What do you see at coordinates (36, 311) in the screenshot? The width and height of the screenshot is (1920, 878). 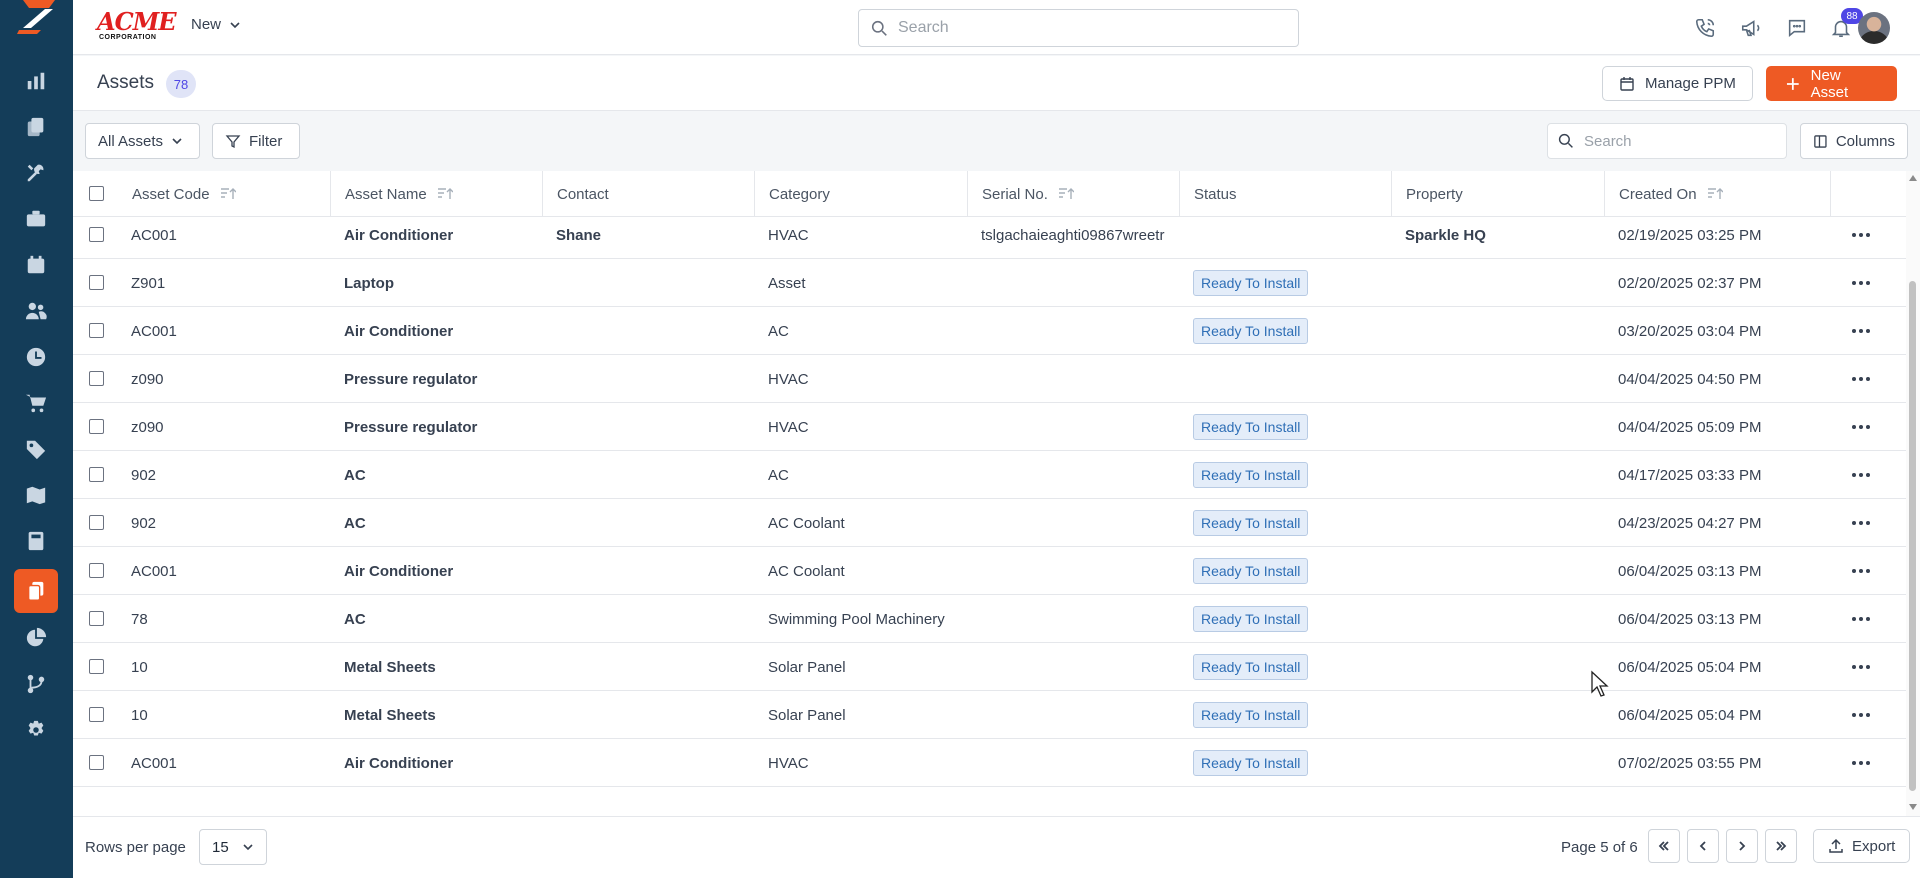 I see `sidebar-item-people` at bounding box center [36, 311].